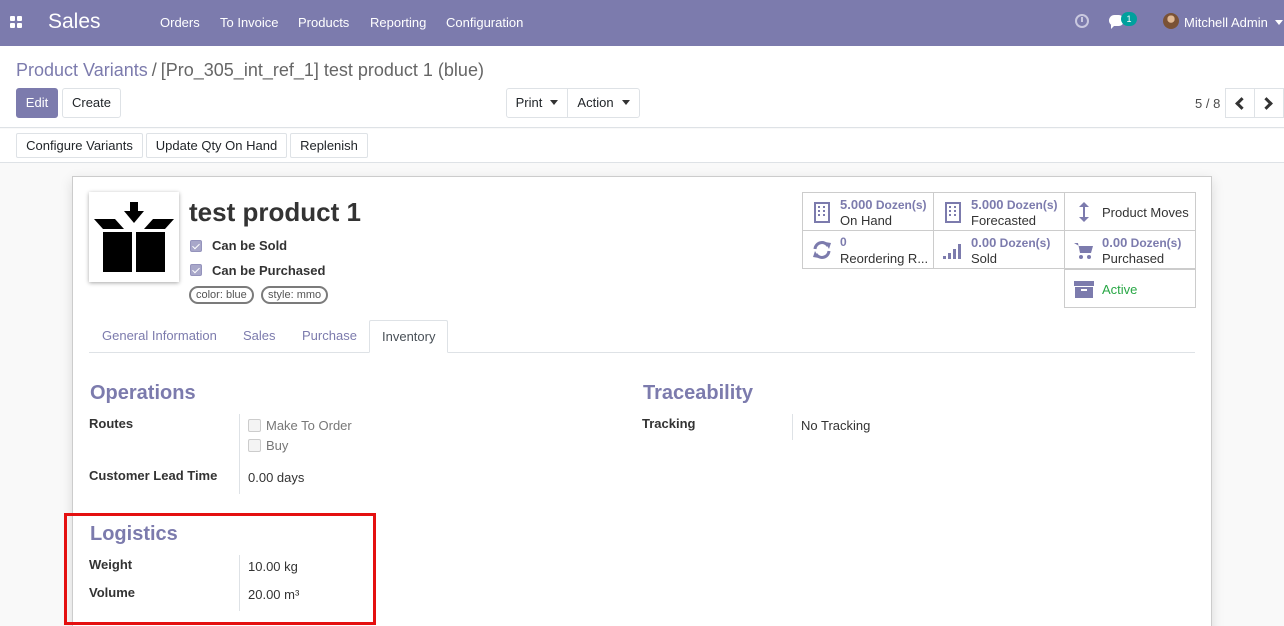 This screenshot has width=1284, height=626. I want to click on user-menu: Mitchell Admin, so click(1226, 22).